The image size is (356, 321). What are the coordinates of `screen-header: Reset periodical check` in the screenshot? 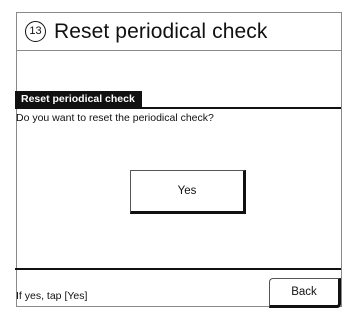 It's located at (178, 100).